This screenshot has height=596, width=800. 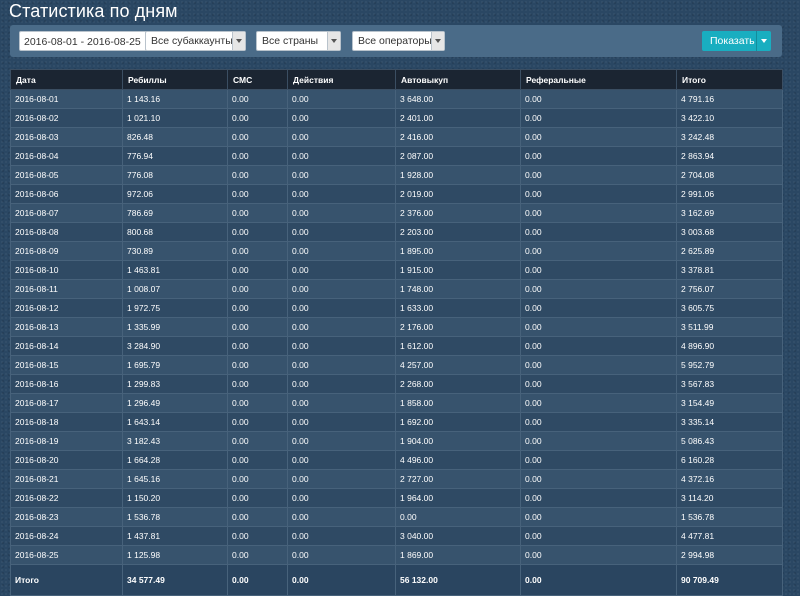 I want to click on subaccount-select: Все субаккаунты, so click(x=195, y=41).